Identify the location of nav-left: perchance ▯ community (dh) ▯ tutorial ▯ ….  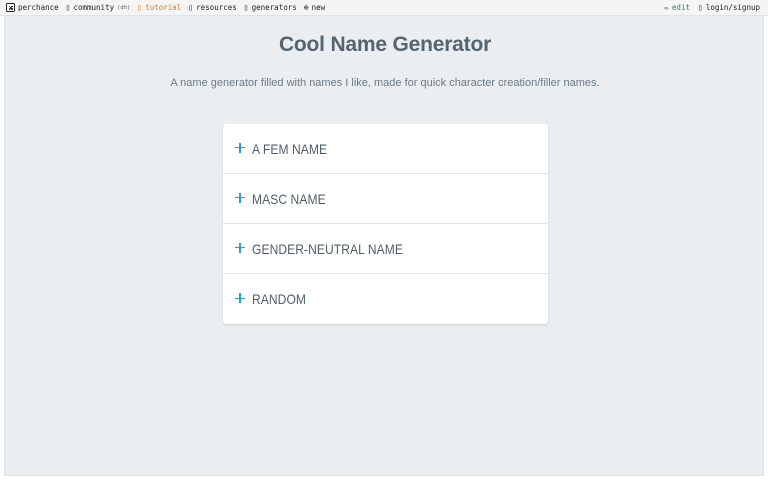
(165, 7).